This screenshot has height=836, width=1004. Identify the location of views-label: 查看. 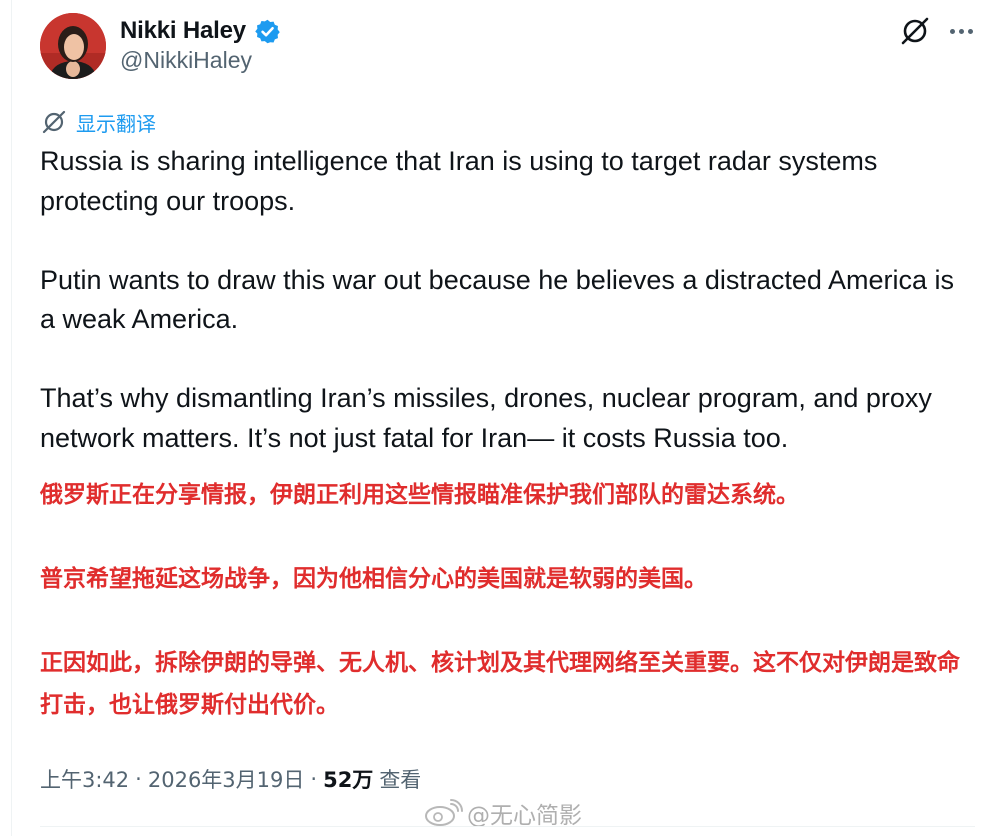
(400, 780).